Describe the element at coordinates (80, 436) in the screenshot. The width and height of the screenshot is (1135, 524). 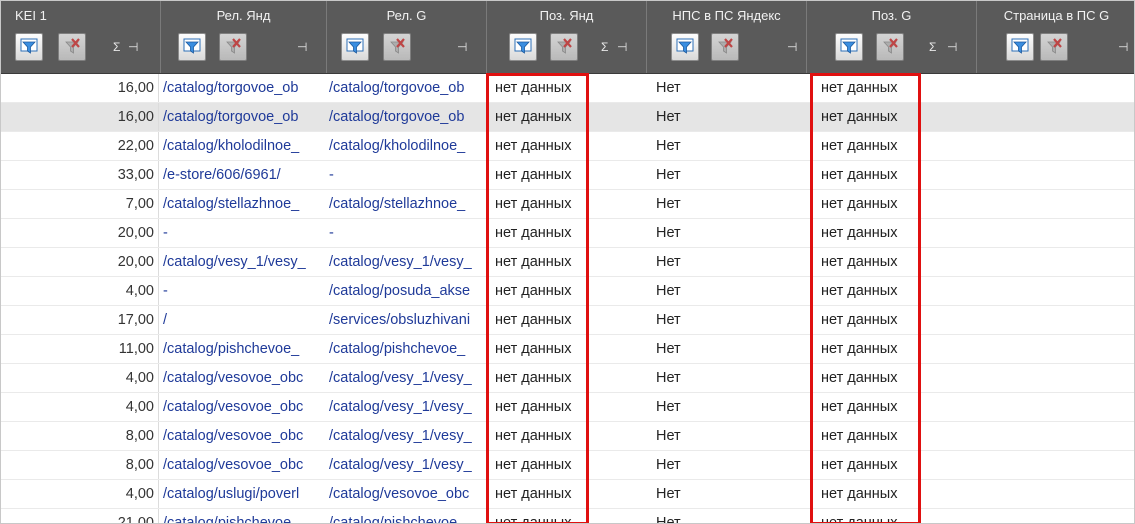
I see `cell-kei: 8,00` at that location.